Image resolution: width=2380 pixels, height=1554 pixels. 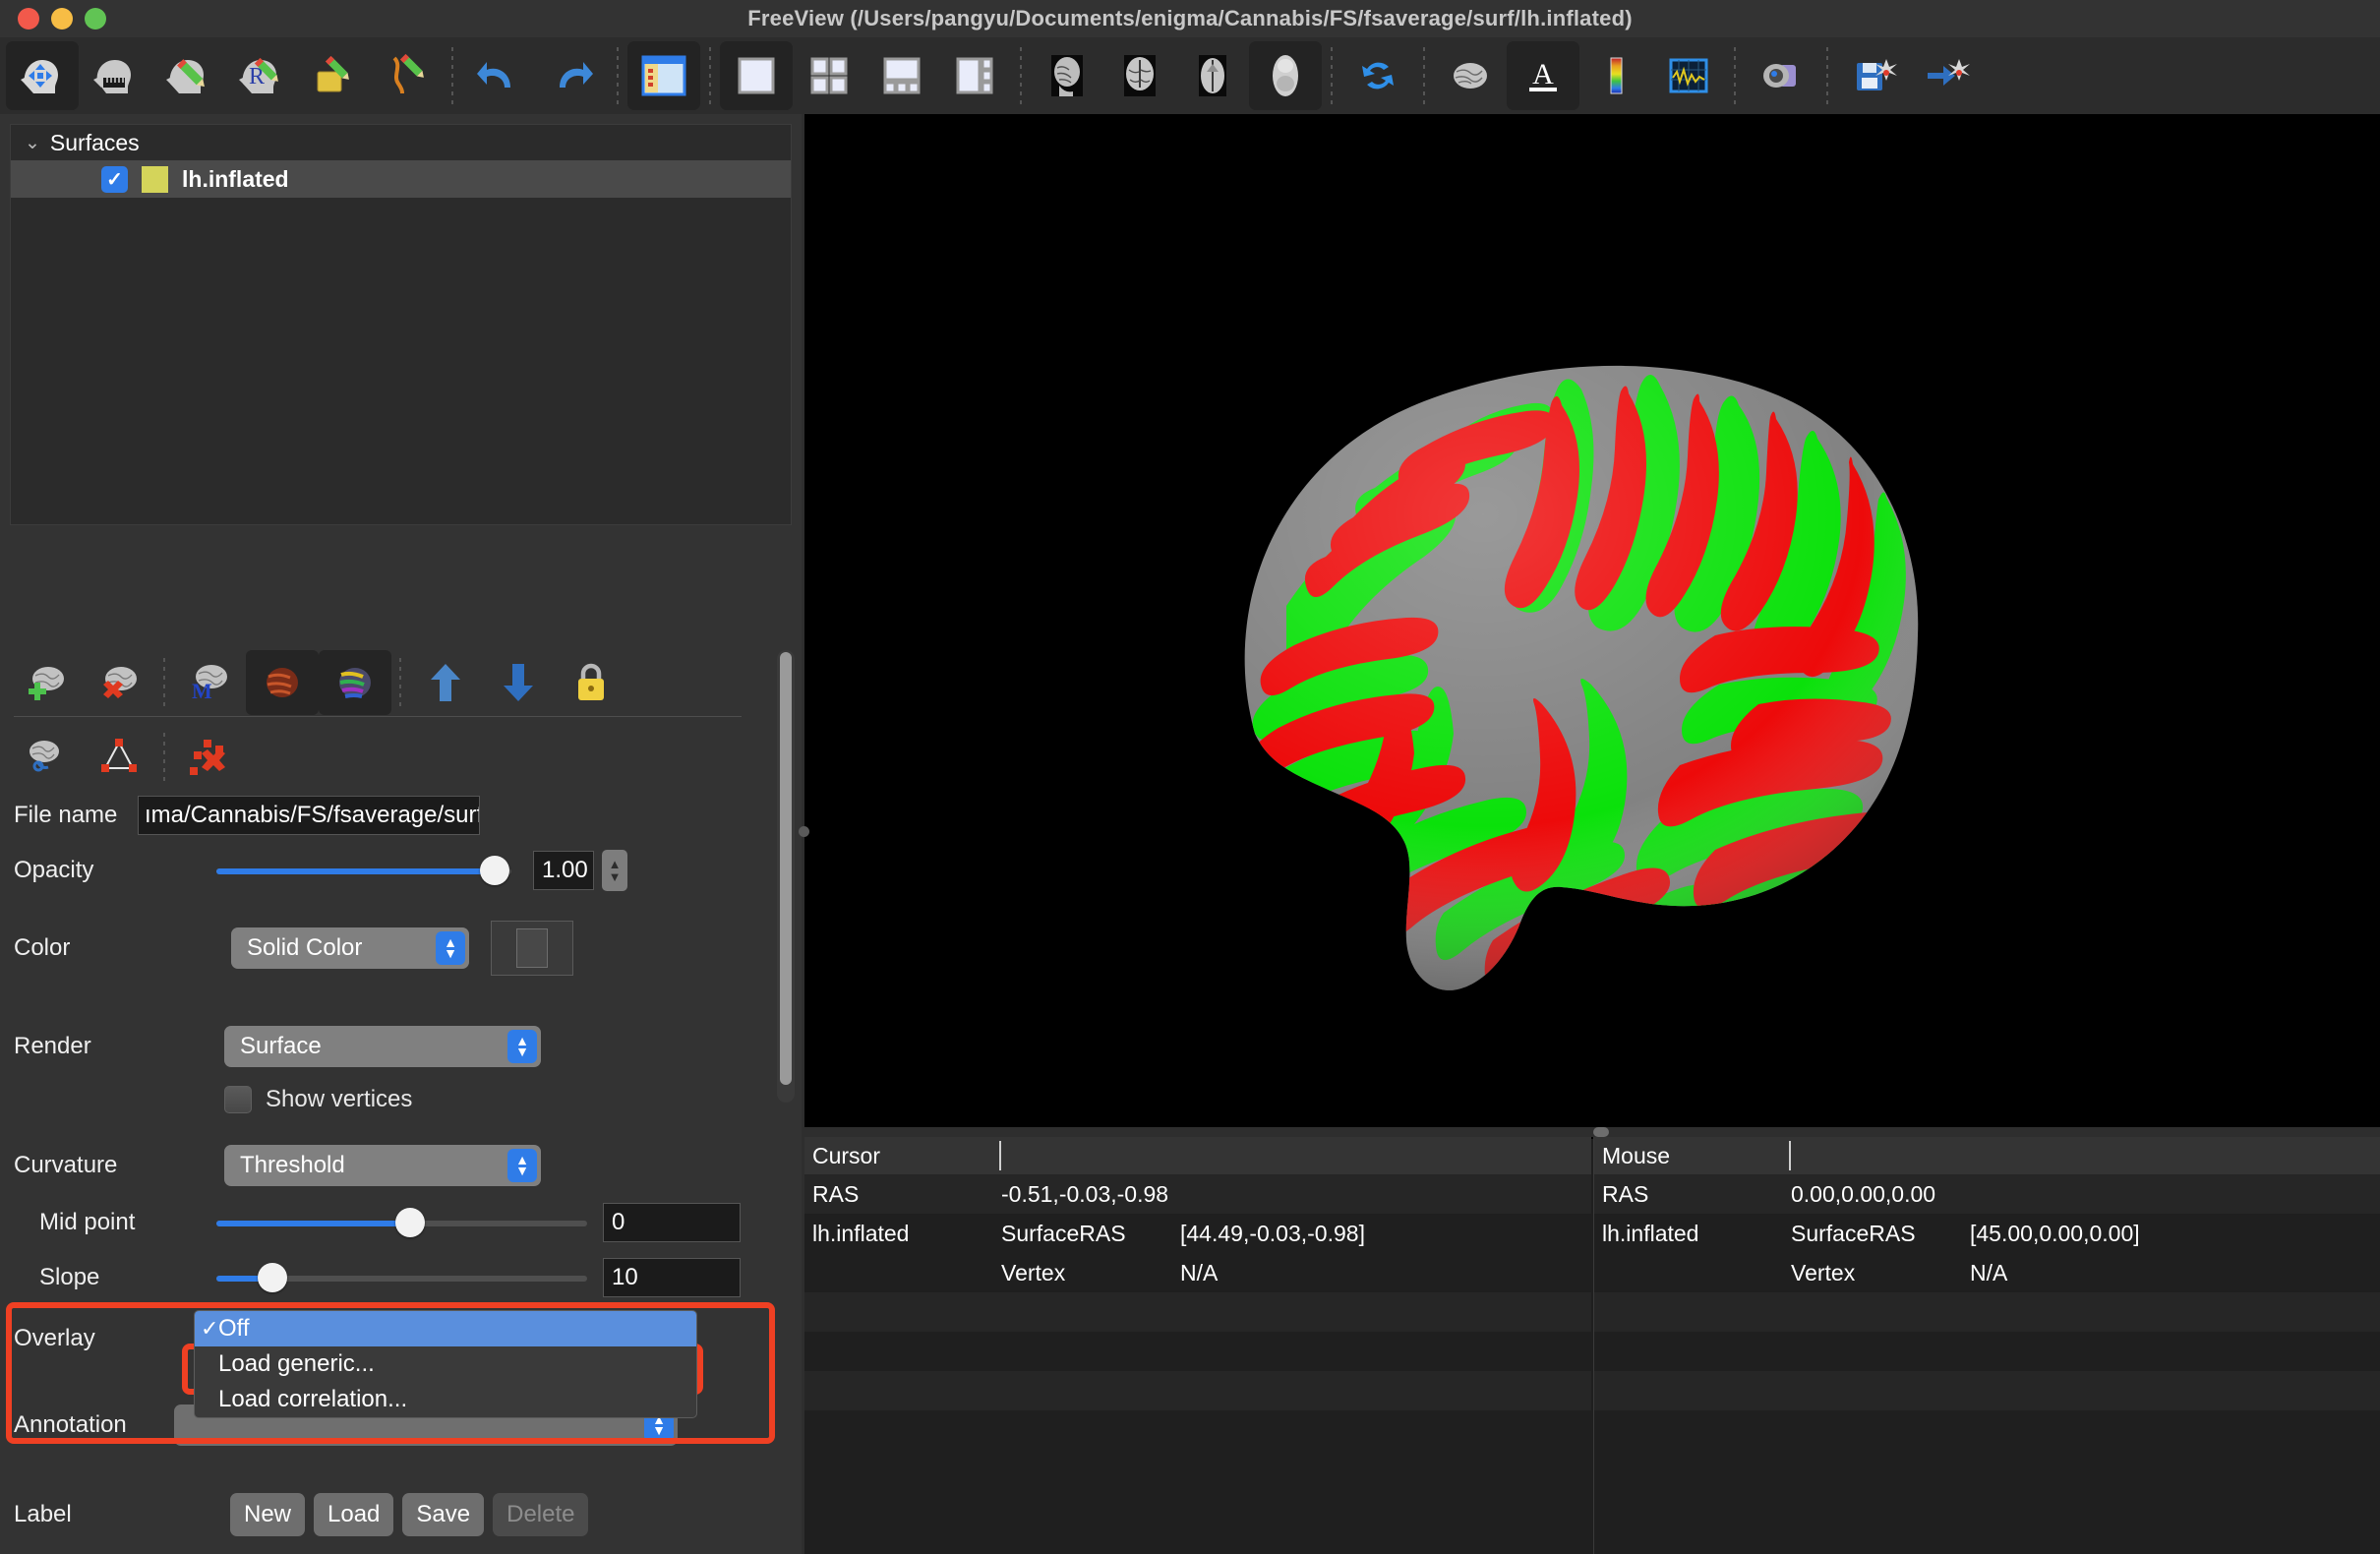 I want to click on voxel-edit-icon, so click(x=187, y=75).